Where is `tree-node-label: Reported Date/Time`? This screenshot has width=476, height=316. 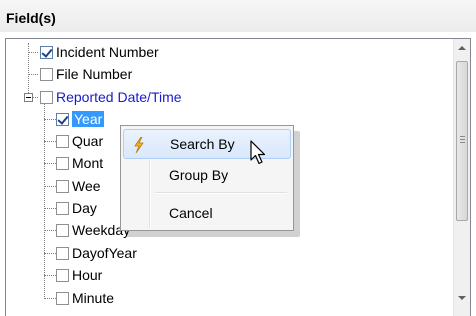 tree-node-label: Reported Date/Time is located at coordinates (119, 97).